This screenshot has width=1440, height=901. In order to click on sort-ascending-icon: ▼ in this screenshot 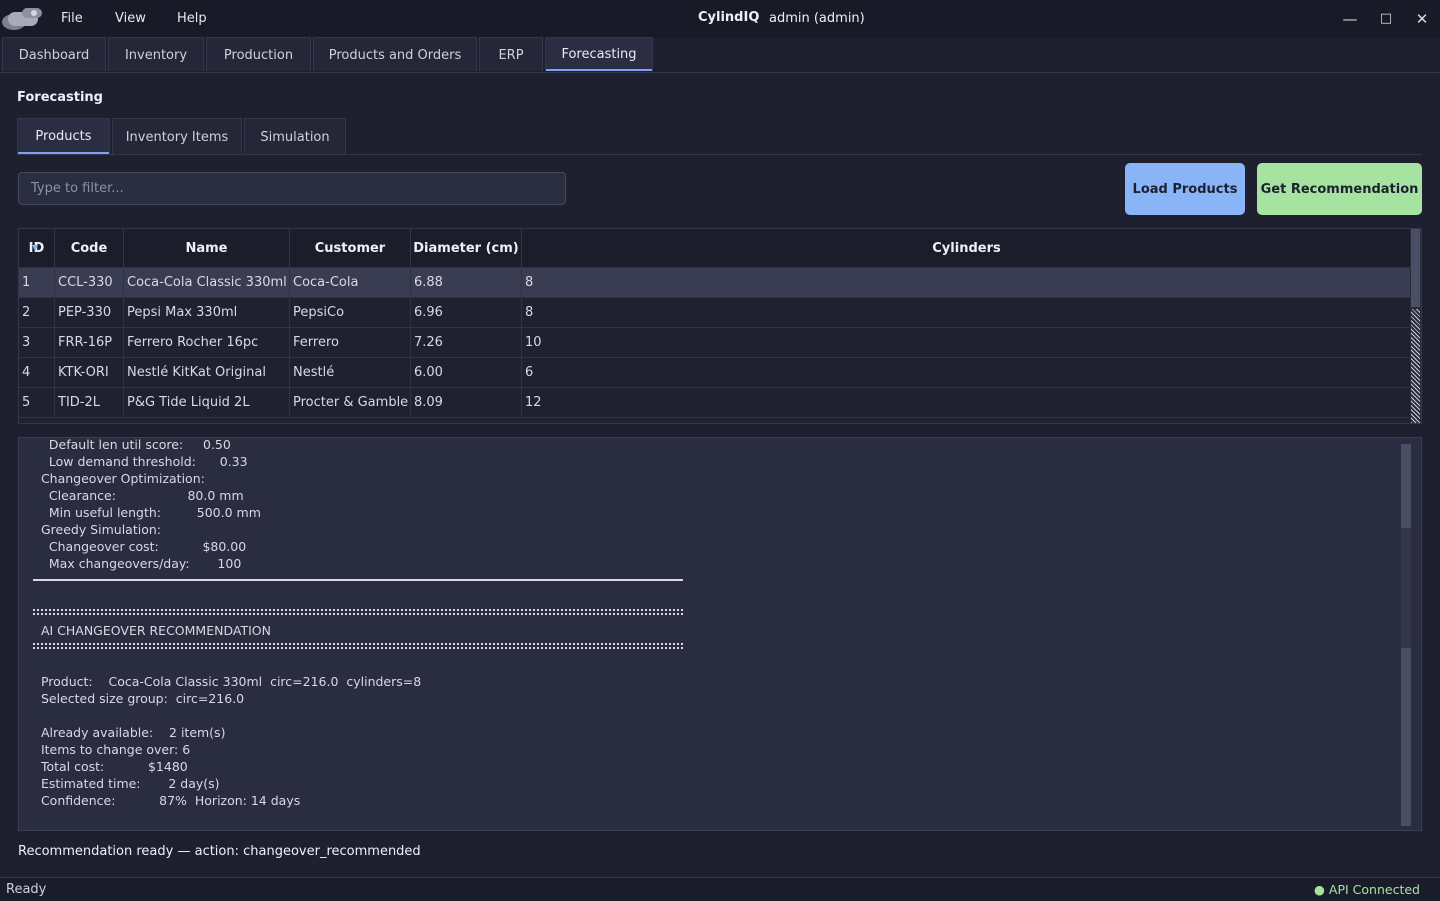, I will do `click(35, 247)`.